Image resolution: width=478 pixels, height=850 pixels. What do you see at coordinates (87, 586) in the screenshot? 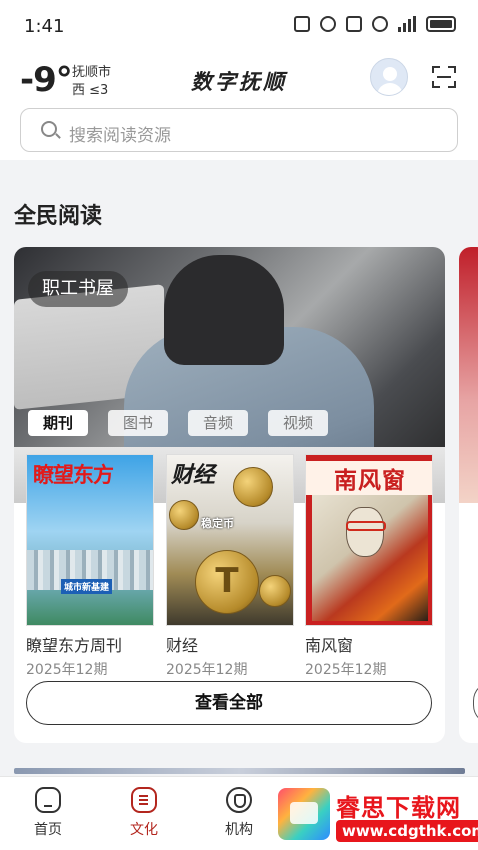
I see `cover-headline: 城市新基建` at bounding box center [87, 586].